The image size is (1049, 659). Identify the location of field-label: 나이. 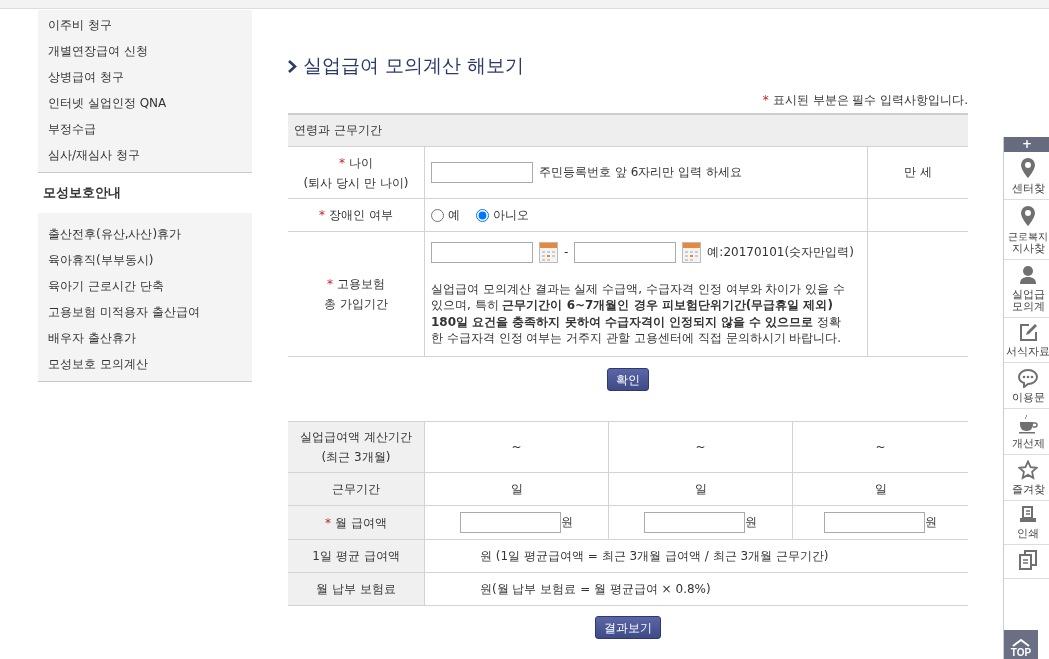
(361, 162).